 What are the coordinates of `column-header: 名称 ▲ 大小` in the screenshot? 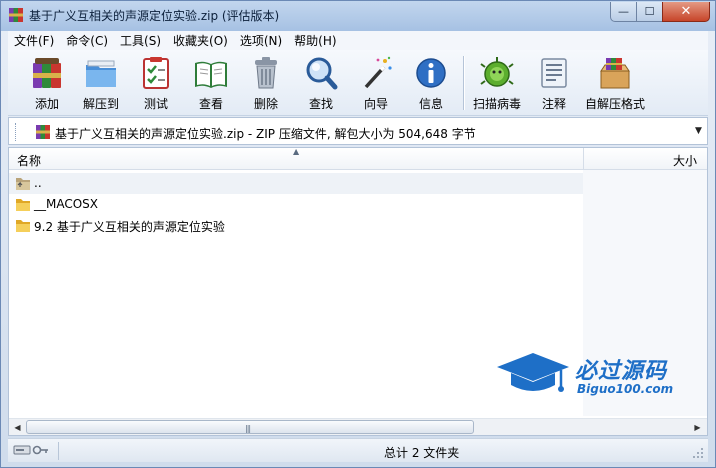 It's located at (358, 159).